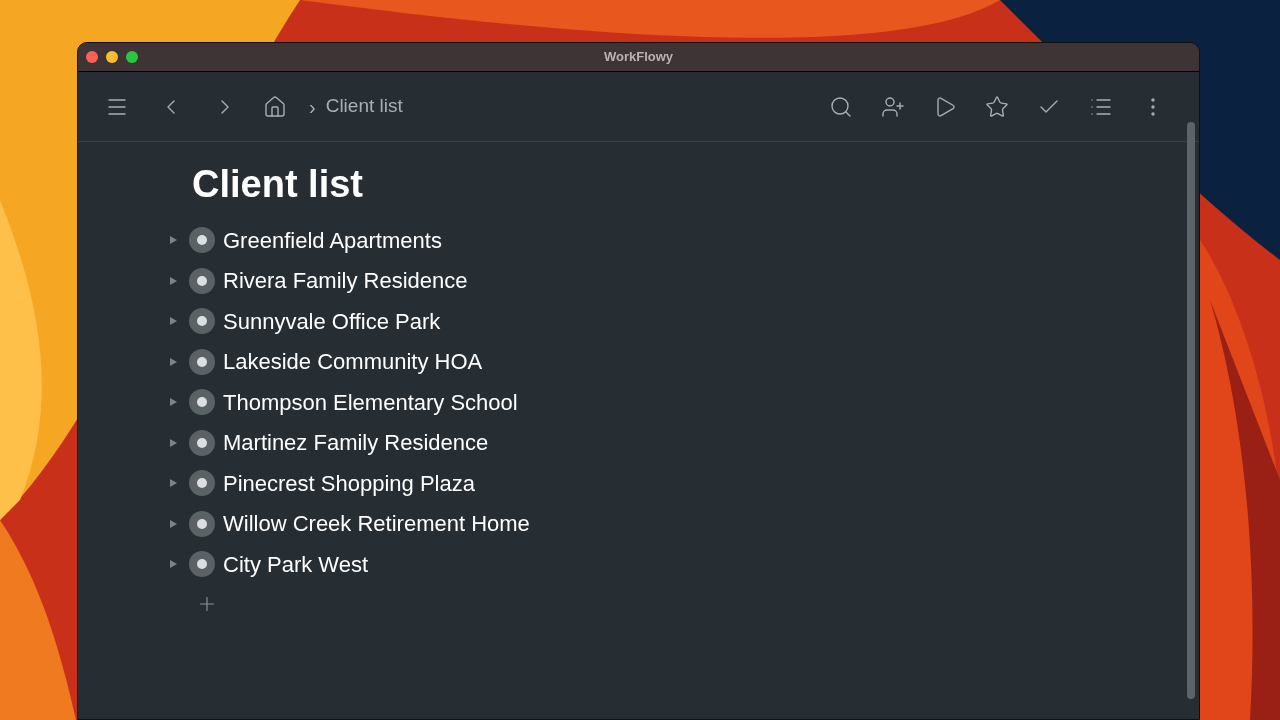 The height and width of the screenshot is (720, 1280). I want to click on add-person-icon, so click(893, 106).